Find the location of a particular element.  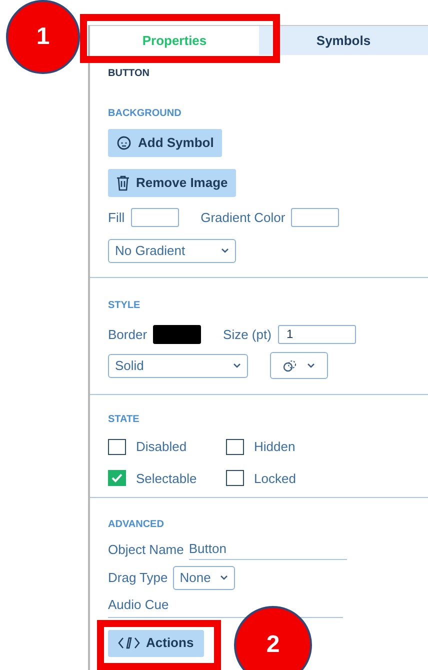

section-heading: STATE is located at coordinates (124, 420).